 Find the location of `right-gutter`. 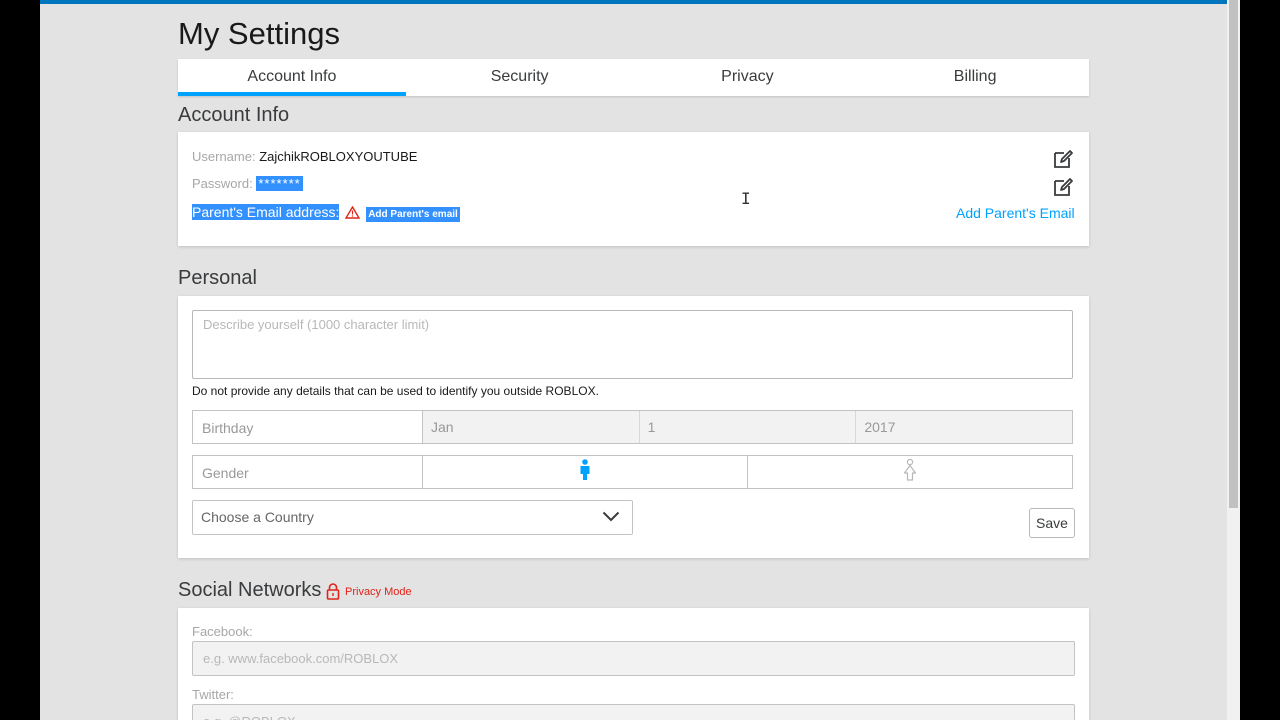

right-gutter is located at coordinates (1260, 360).